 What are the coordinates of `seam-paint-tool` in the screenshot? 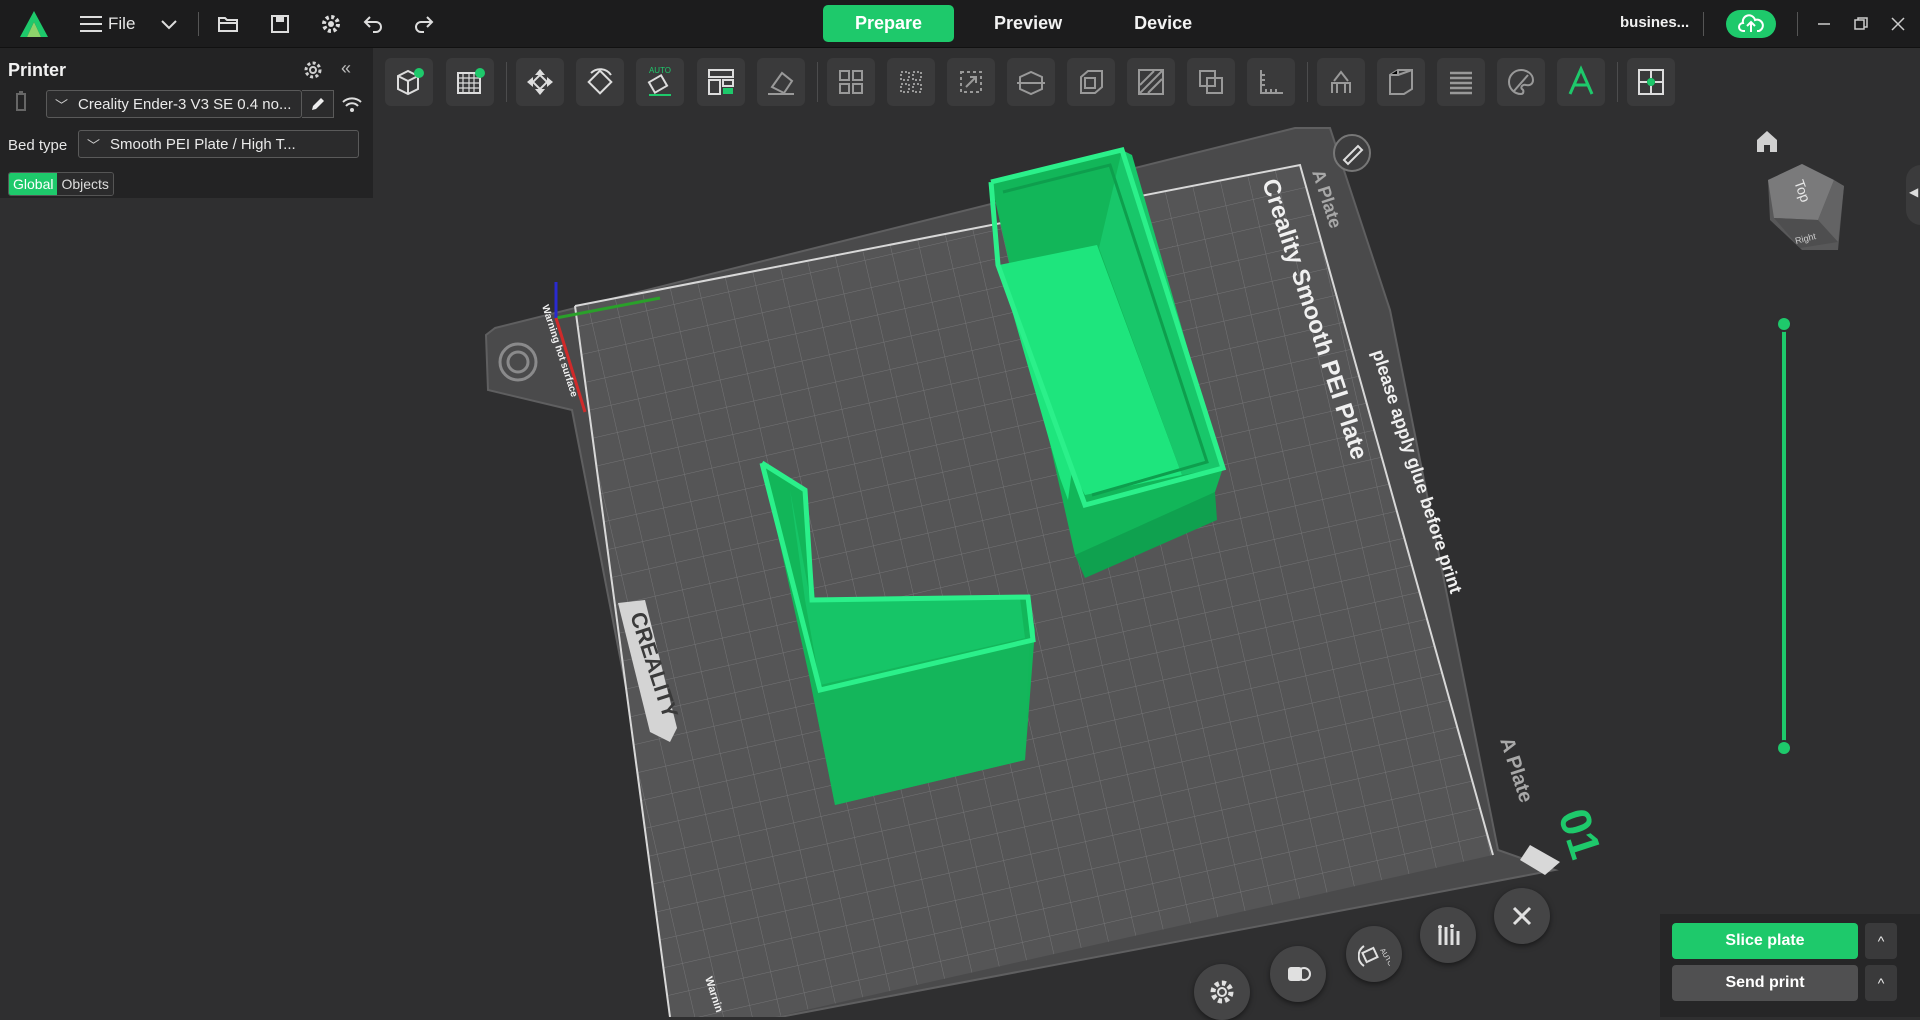 It's located at (1151, 82).